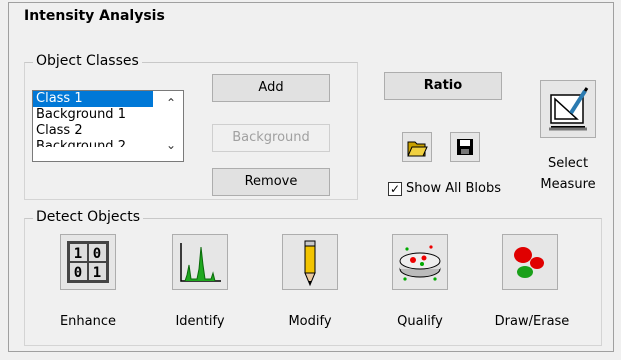 The height and width of the screenshot is (360, 621). What do you see at coordinates (108, 131) in the screenshot?
I see `list-item: Class 2` at bounding box center [108, 131].